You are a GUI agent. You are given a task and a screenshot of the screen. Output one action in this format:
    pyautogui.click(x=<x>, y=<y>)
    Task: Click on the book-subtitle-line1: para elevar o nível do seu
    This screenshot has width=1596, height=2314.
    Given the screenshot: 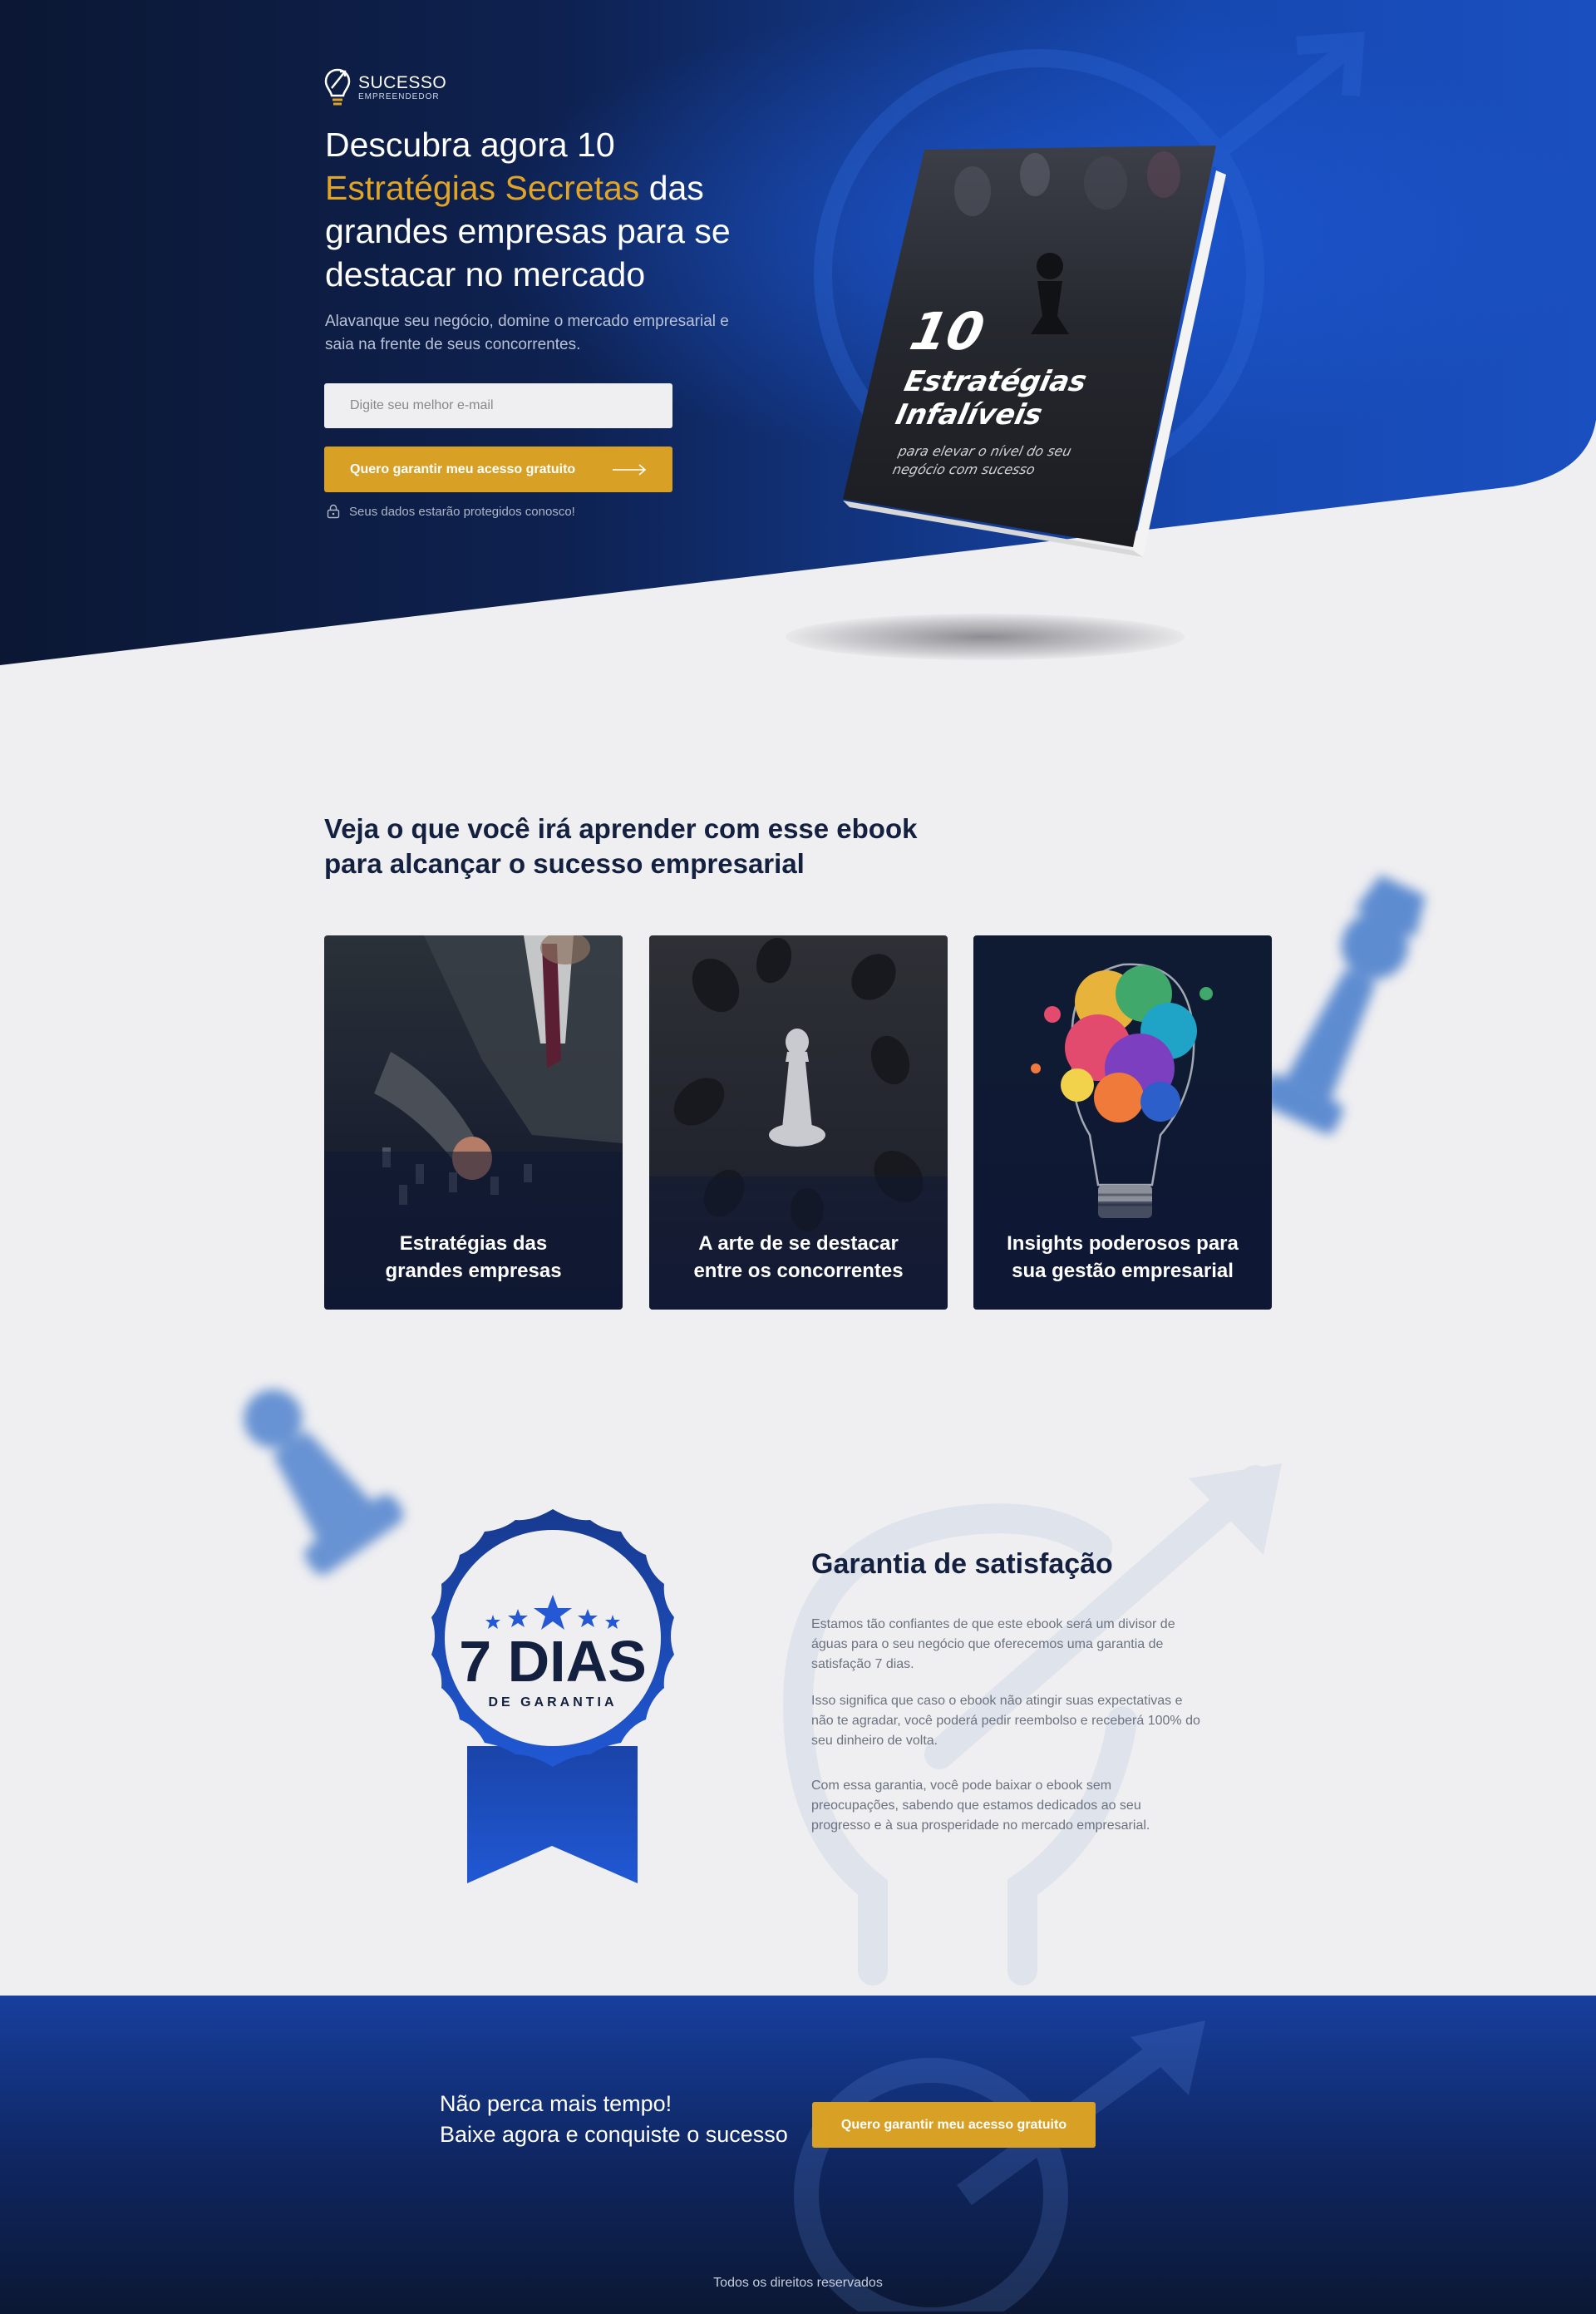 What is the action you would take?
    pyautogui.click(x=984, y=451)
    